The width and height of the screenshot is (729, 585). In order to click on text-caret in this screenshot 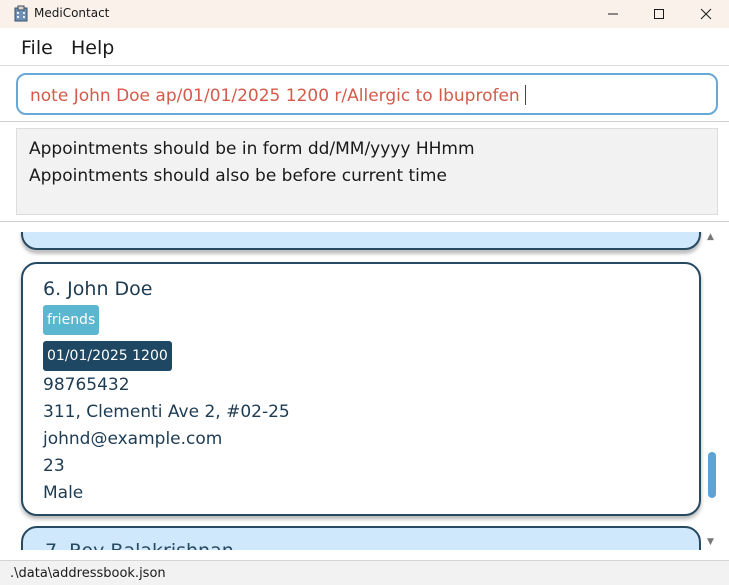, I will do `click(525, 95)`.